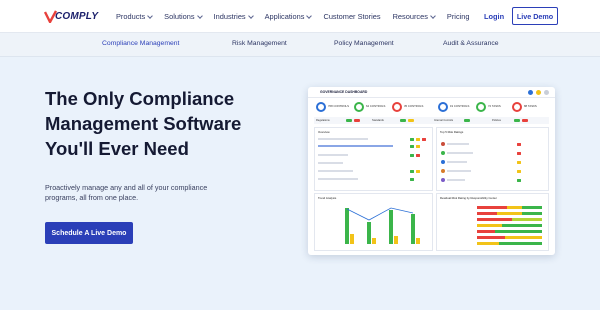 The height and width of the screenshot is (310, 600). Describe the element at coordinates (538, 92) in the screenshot. I see `alert-icon` at that location.